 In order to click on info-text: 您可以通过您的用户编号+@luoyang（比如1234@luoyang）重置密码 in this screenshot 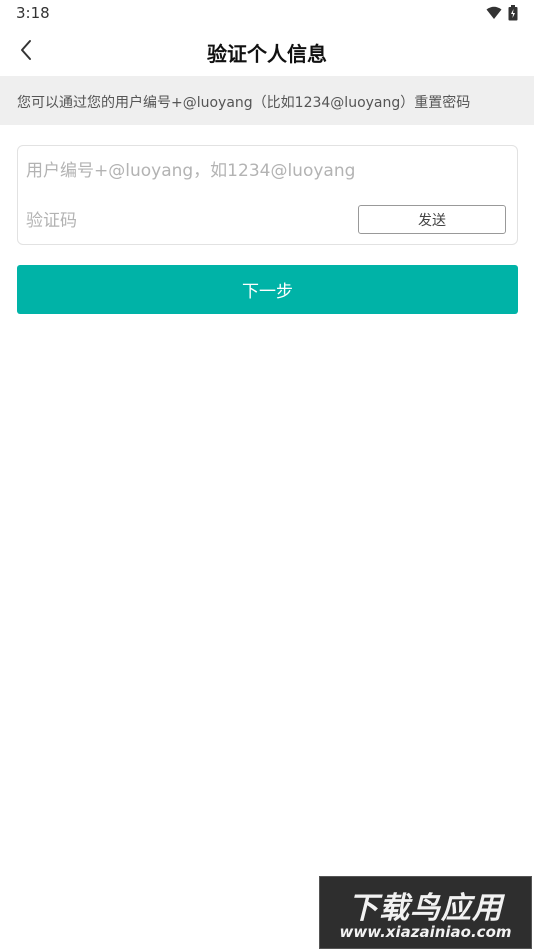, I will do `click(244, 103)`.